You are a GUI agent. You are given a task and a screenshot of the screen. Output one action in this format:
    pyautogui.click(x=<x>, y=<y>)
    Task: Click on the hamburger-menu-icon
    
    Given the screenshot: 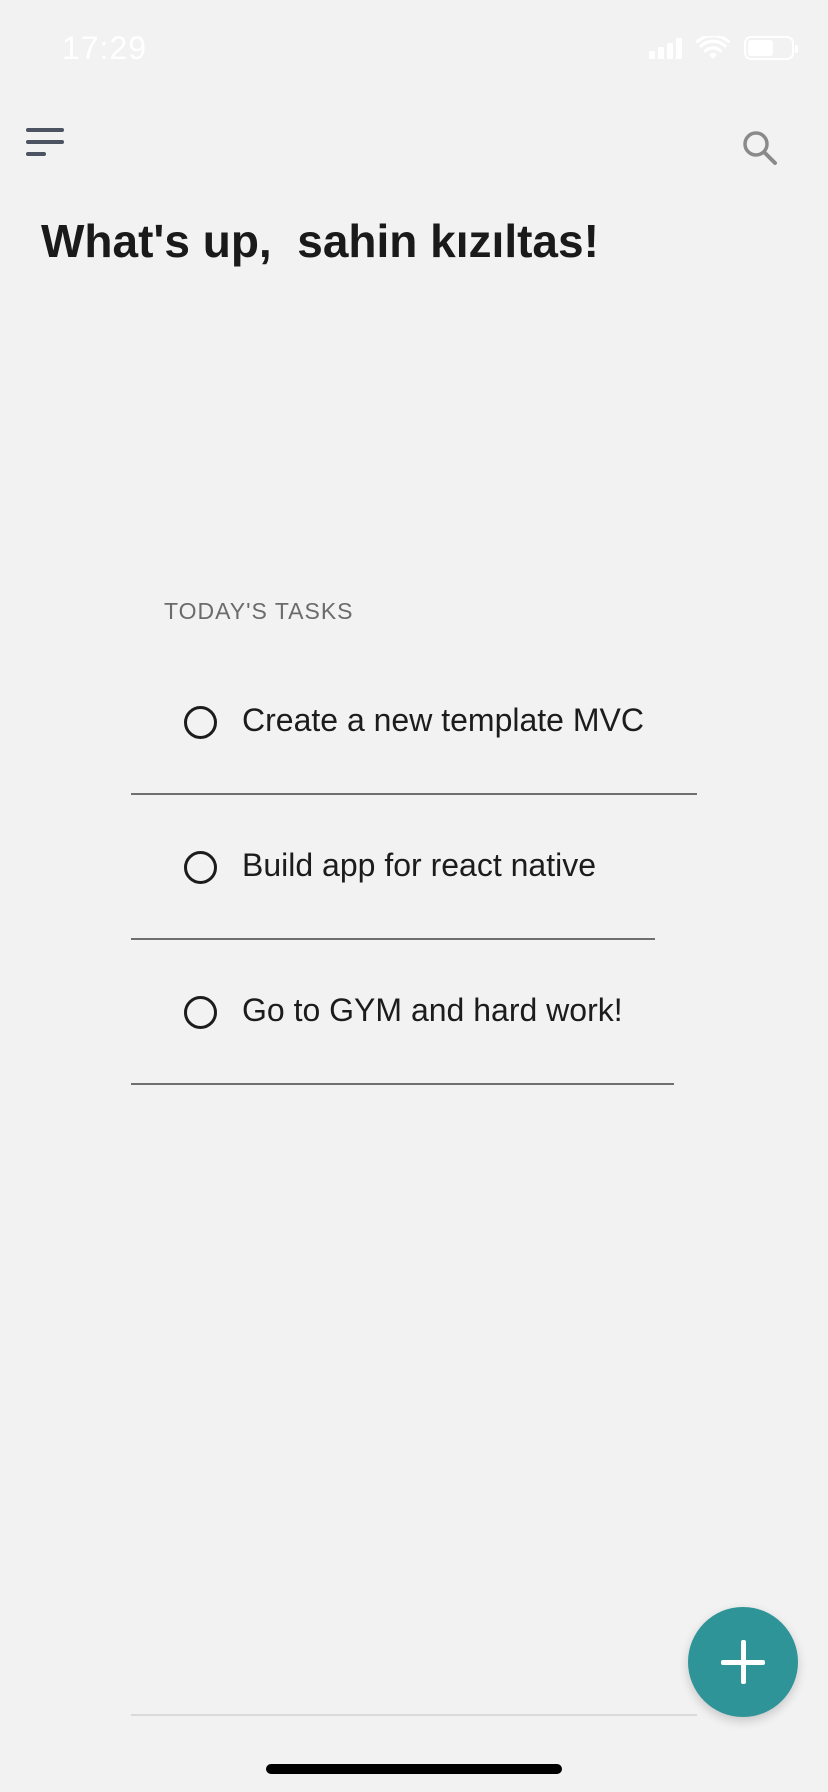 What is the action you would take?
    pyautogui.click(x=46, y=144)
    